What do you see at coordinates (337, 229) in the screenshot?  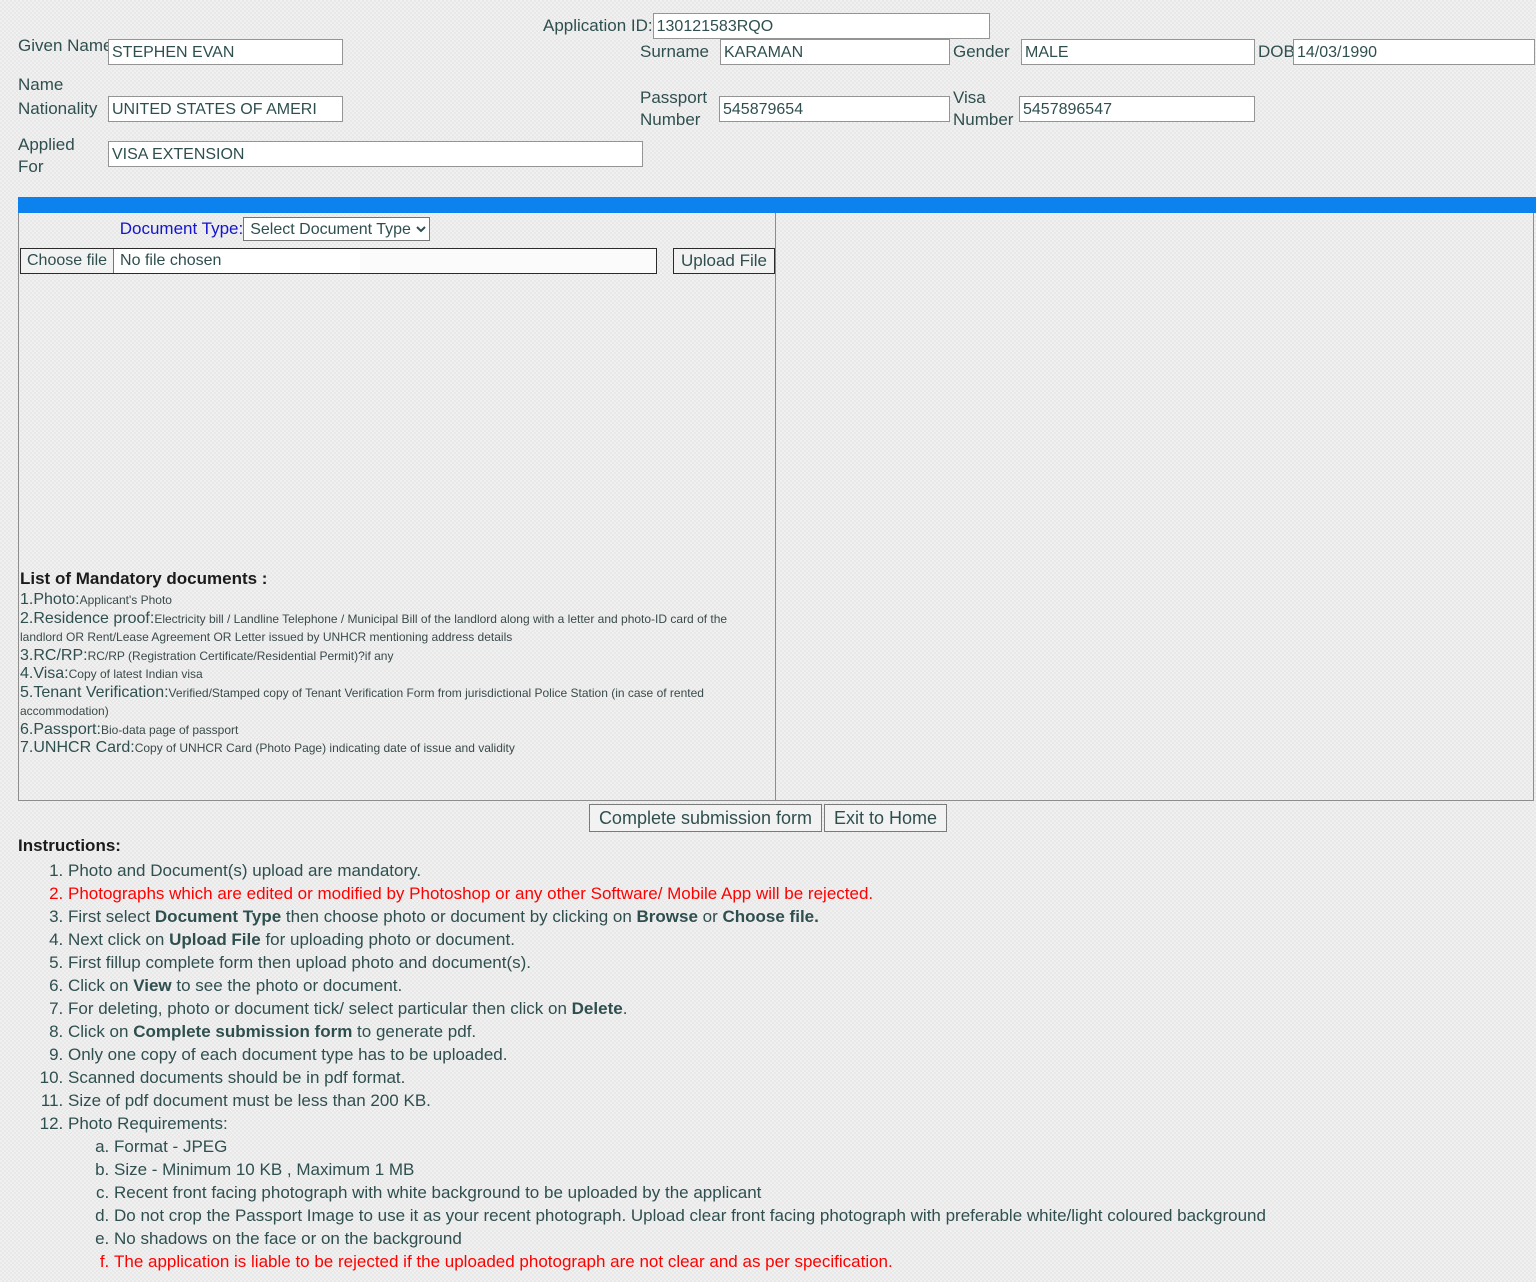 I see `document-type-select: Select Document Type` at bounding box center [337, 229].